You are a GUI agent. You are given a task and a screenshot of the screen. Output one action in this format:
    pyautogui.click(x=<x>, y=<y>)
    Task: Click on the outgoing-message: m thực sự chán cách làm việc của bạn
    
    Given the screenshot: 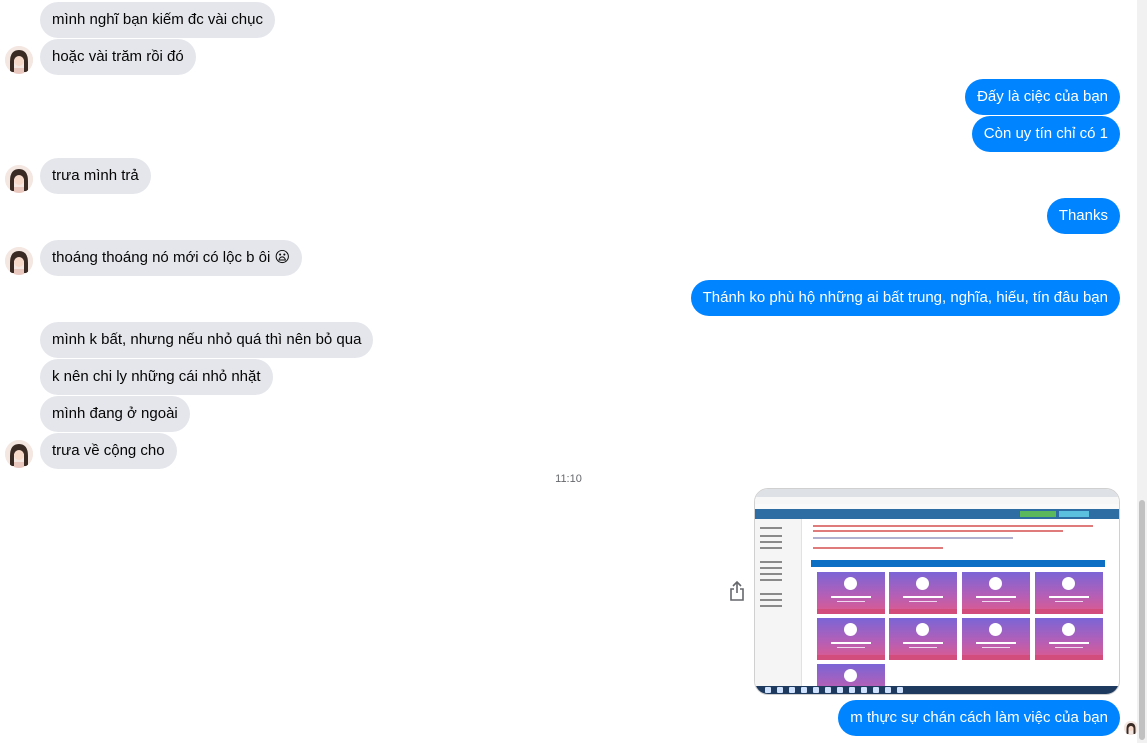 What is the action you would take?
    pyautogui.click(x=979, y=718)
    